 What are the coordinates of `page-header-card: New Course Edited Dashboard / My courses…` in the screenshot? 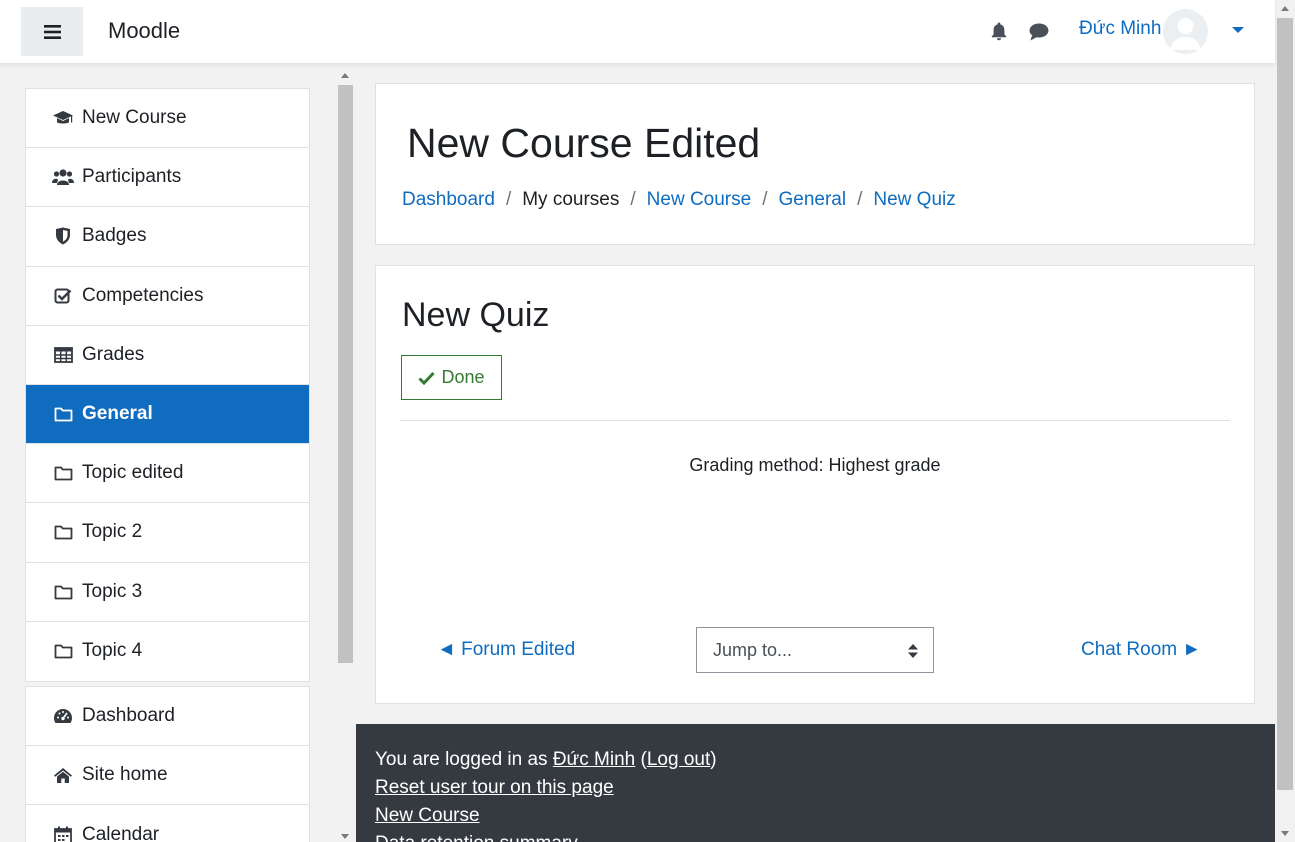 It's located at (815, 164).